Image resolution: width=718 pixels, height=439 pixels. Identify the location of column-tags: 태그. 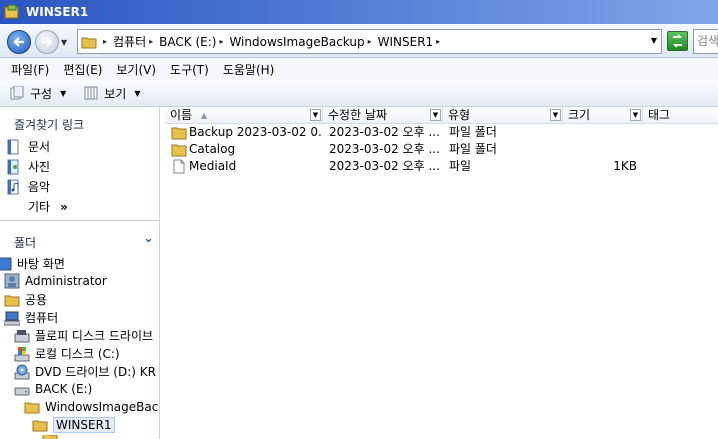
(680, 115).